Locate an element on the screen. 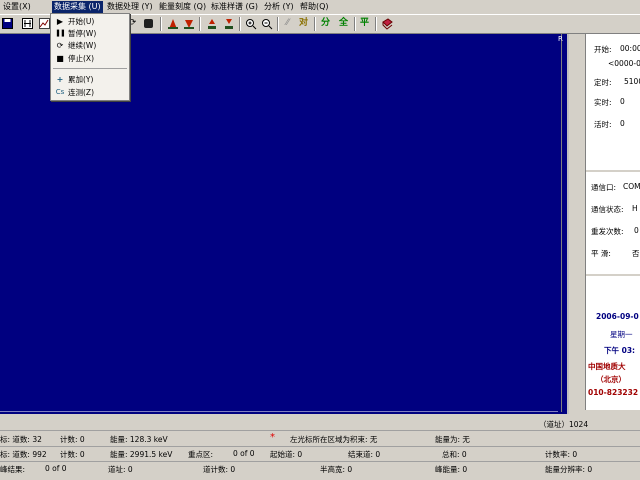 Image resolution: width=640 pixels, height=480 pixels. total-sum: 总和: 0 is located at coordinates (454, 454).